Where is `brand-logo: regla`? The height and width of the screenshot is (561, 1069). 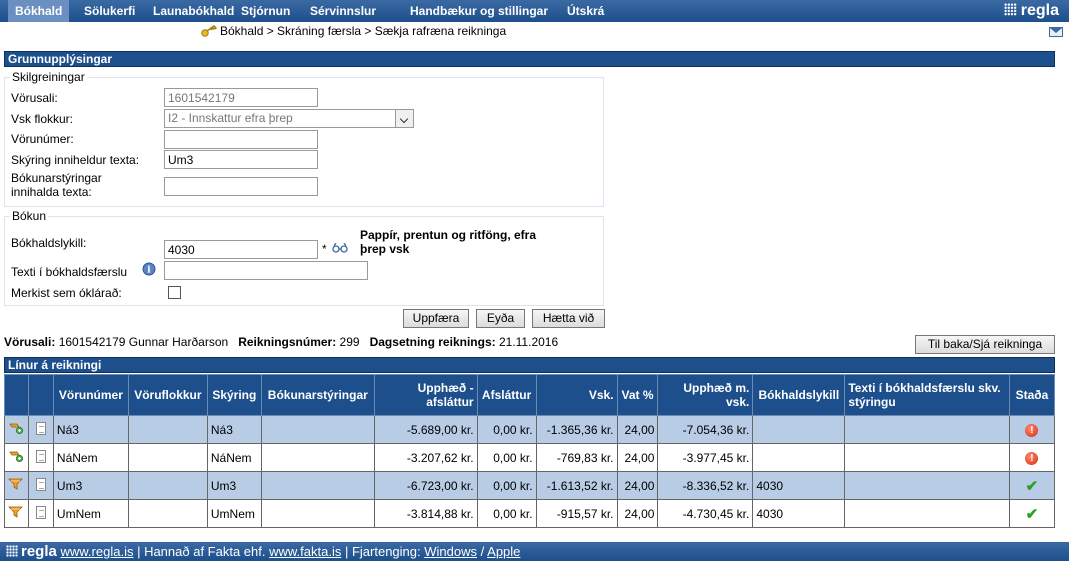
brand-logo: regla is located at coordinates (1031, 11).